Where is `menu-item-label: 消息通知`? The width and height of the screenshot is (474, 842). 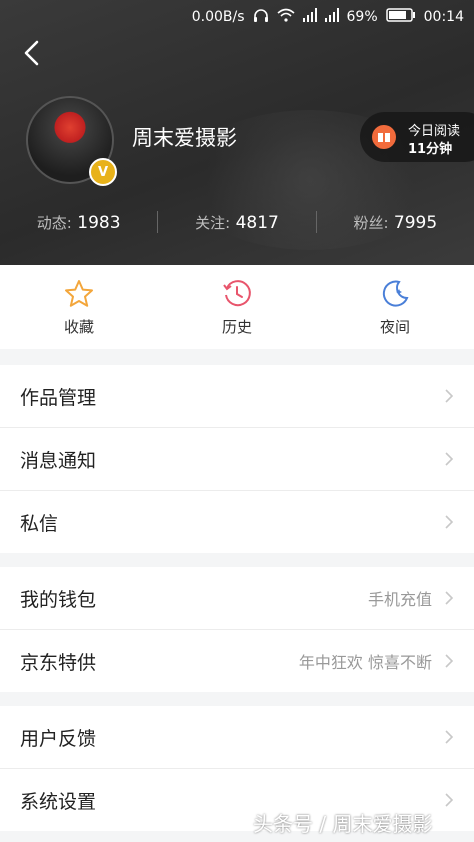 menu-item-label: 消息通知 is located at coordinates (58, 460).